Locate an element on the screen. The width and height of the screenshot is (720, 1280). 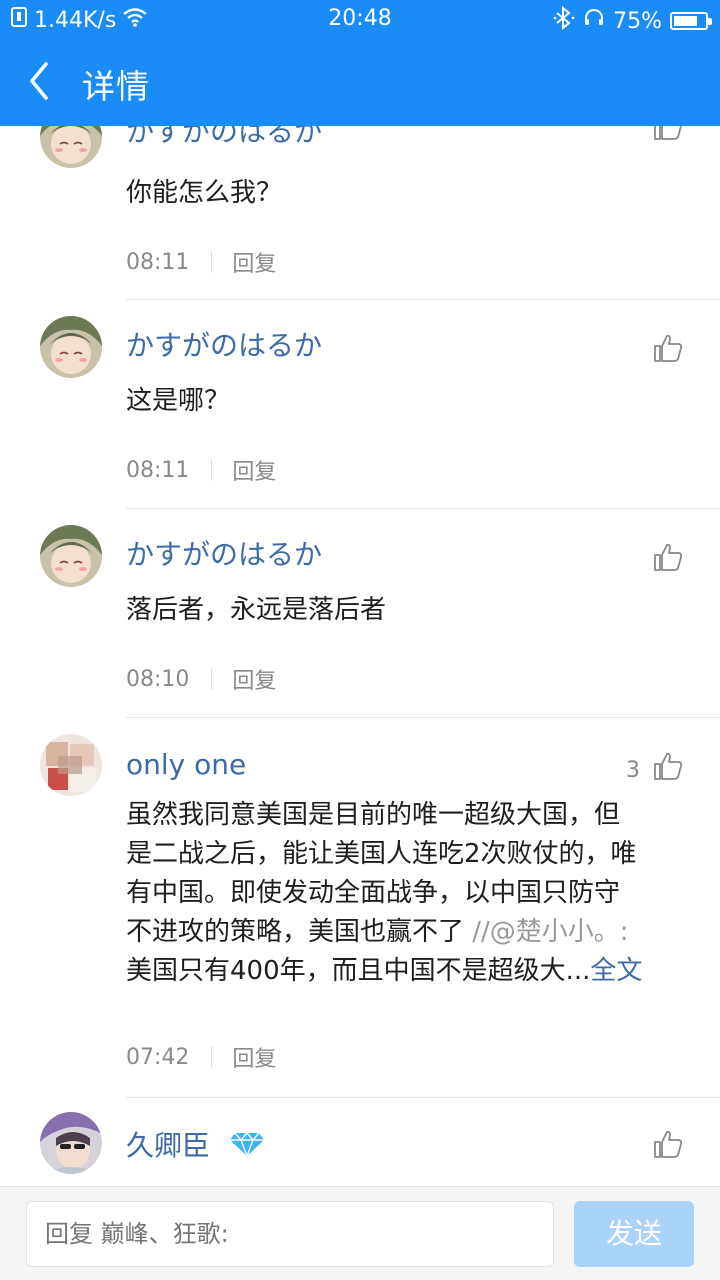
username-text: 久卿臣 is located at coordinates (168, 1145).